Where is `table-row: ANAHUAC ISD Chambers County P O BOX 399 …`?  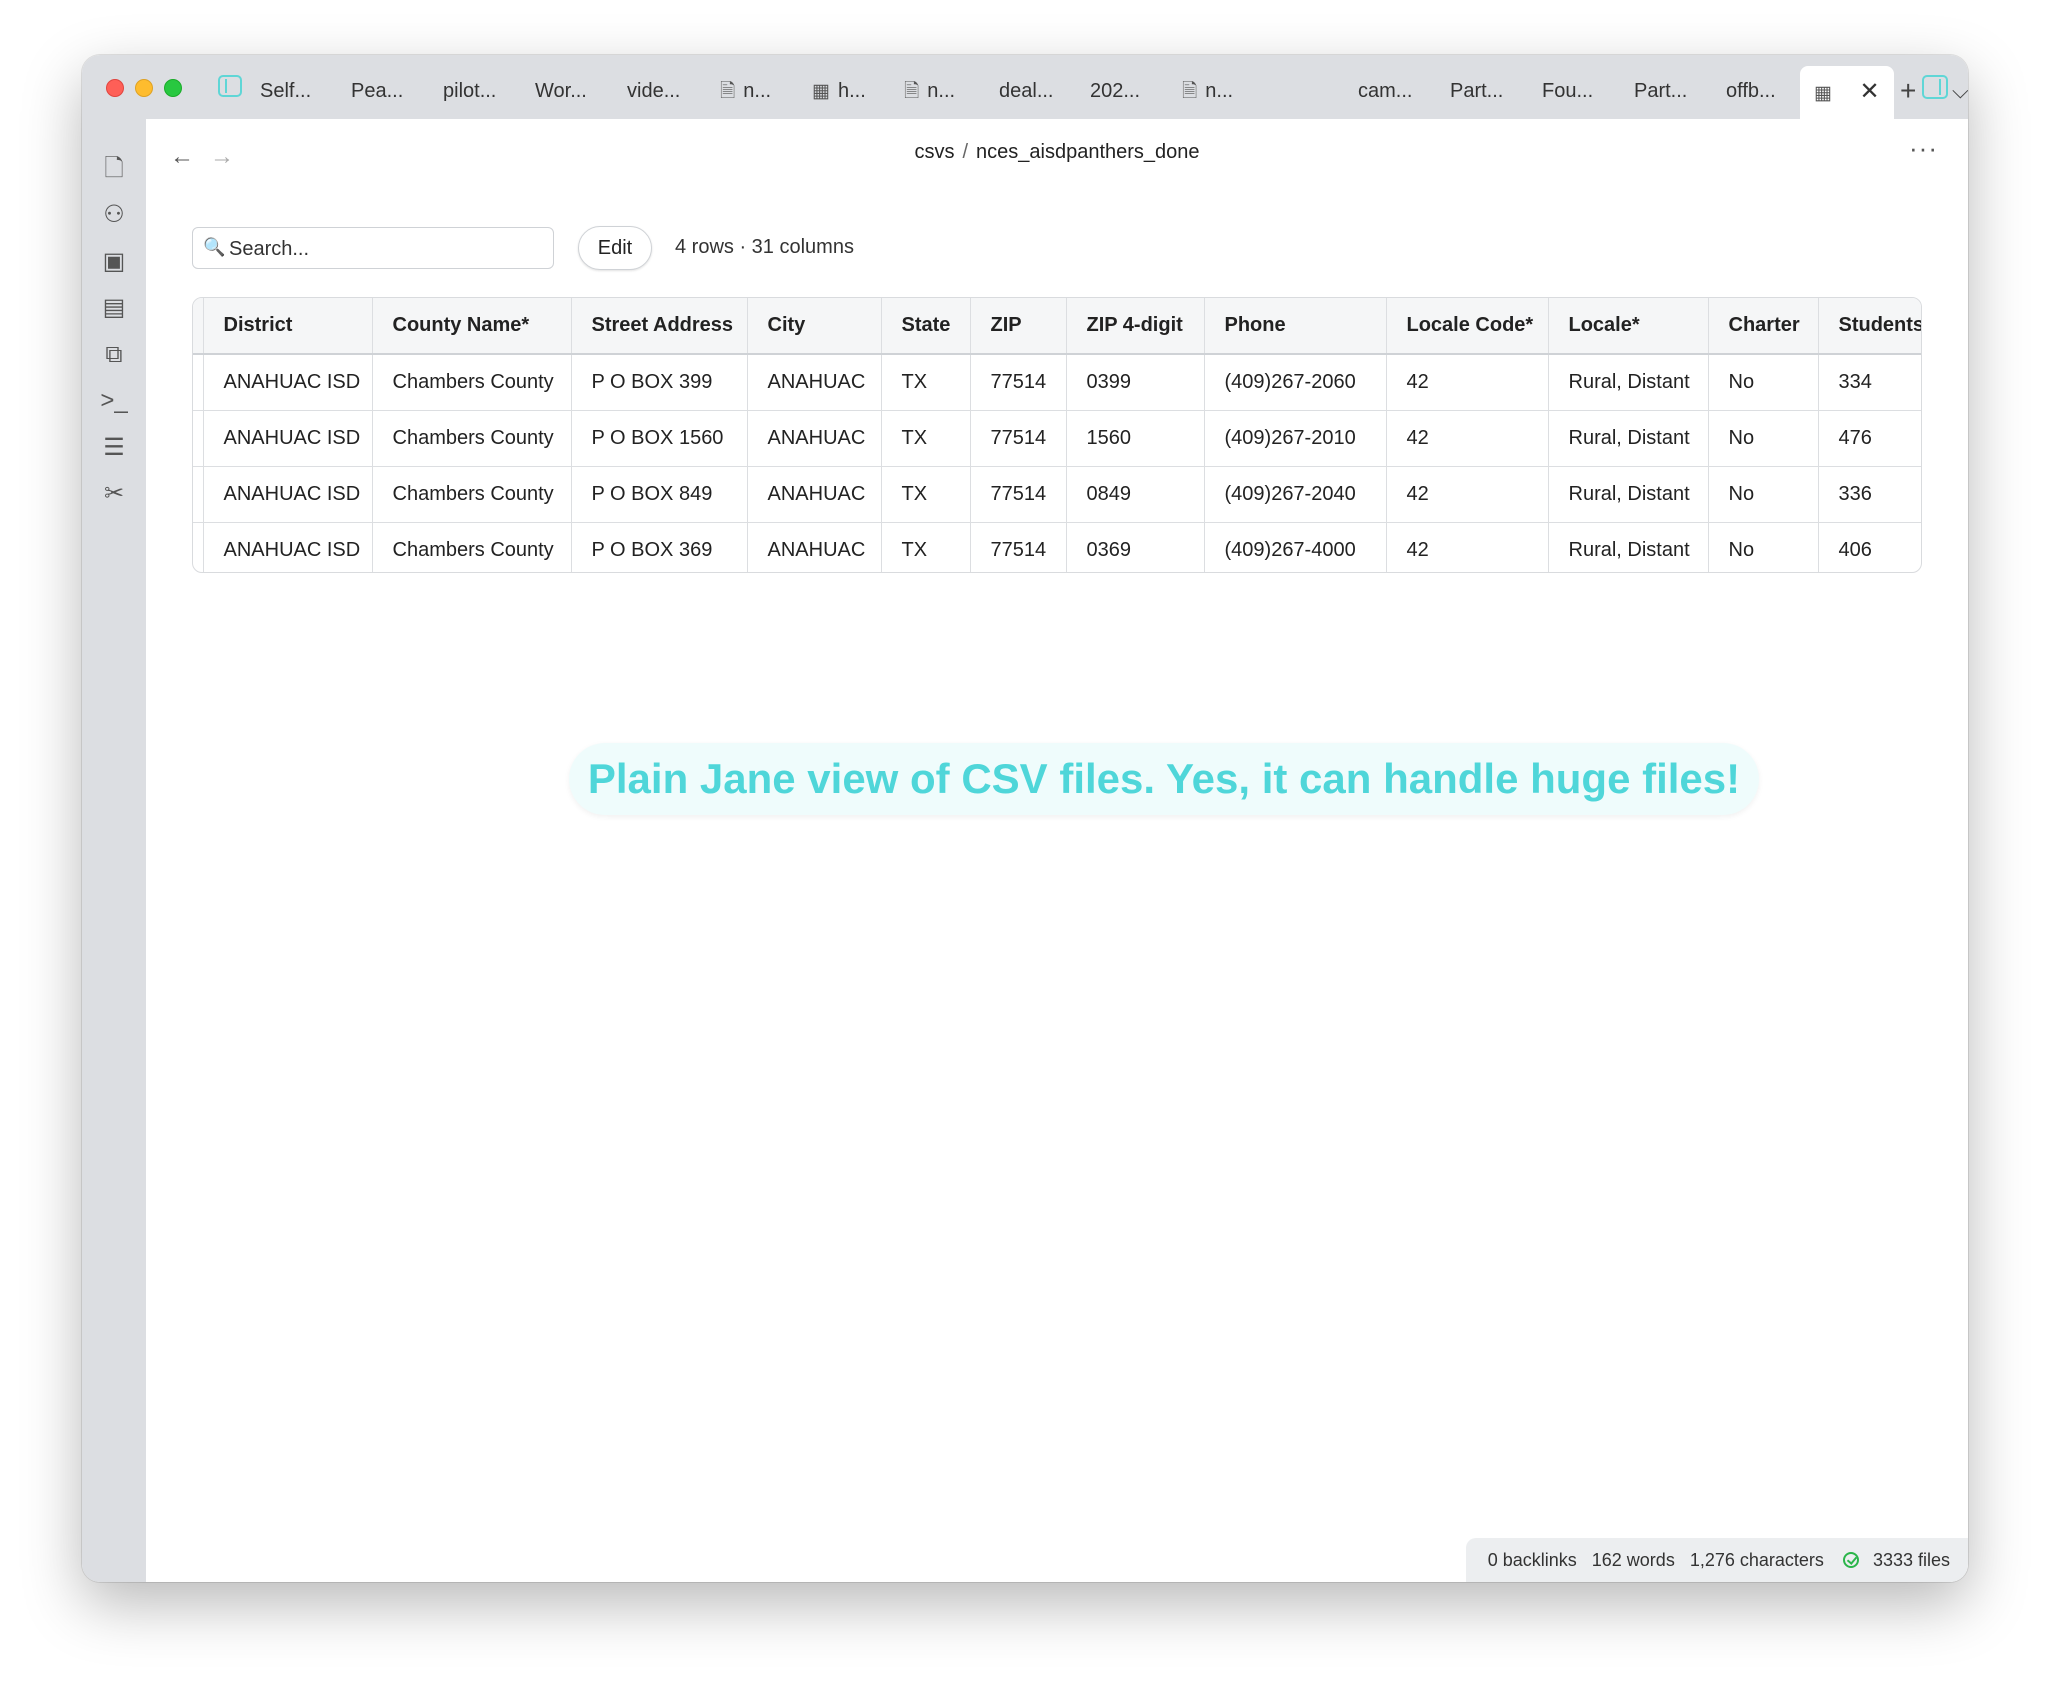 table-row: ANAHUAC ISD Chambers County P O BOX 399 … is located at coordinates (1057, 382).